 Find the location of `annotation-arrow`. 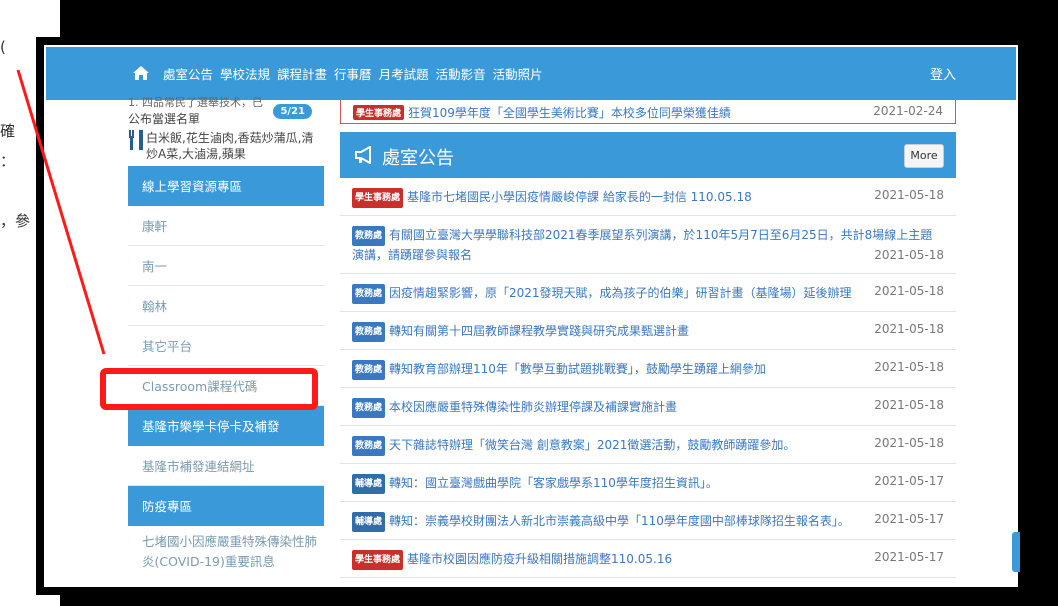

annotation-arrow is located at coordinates (61, 212).